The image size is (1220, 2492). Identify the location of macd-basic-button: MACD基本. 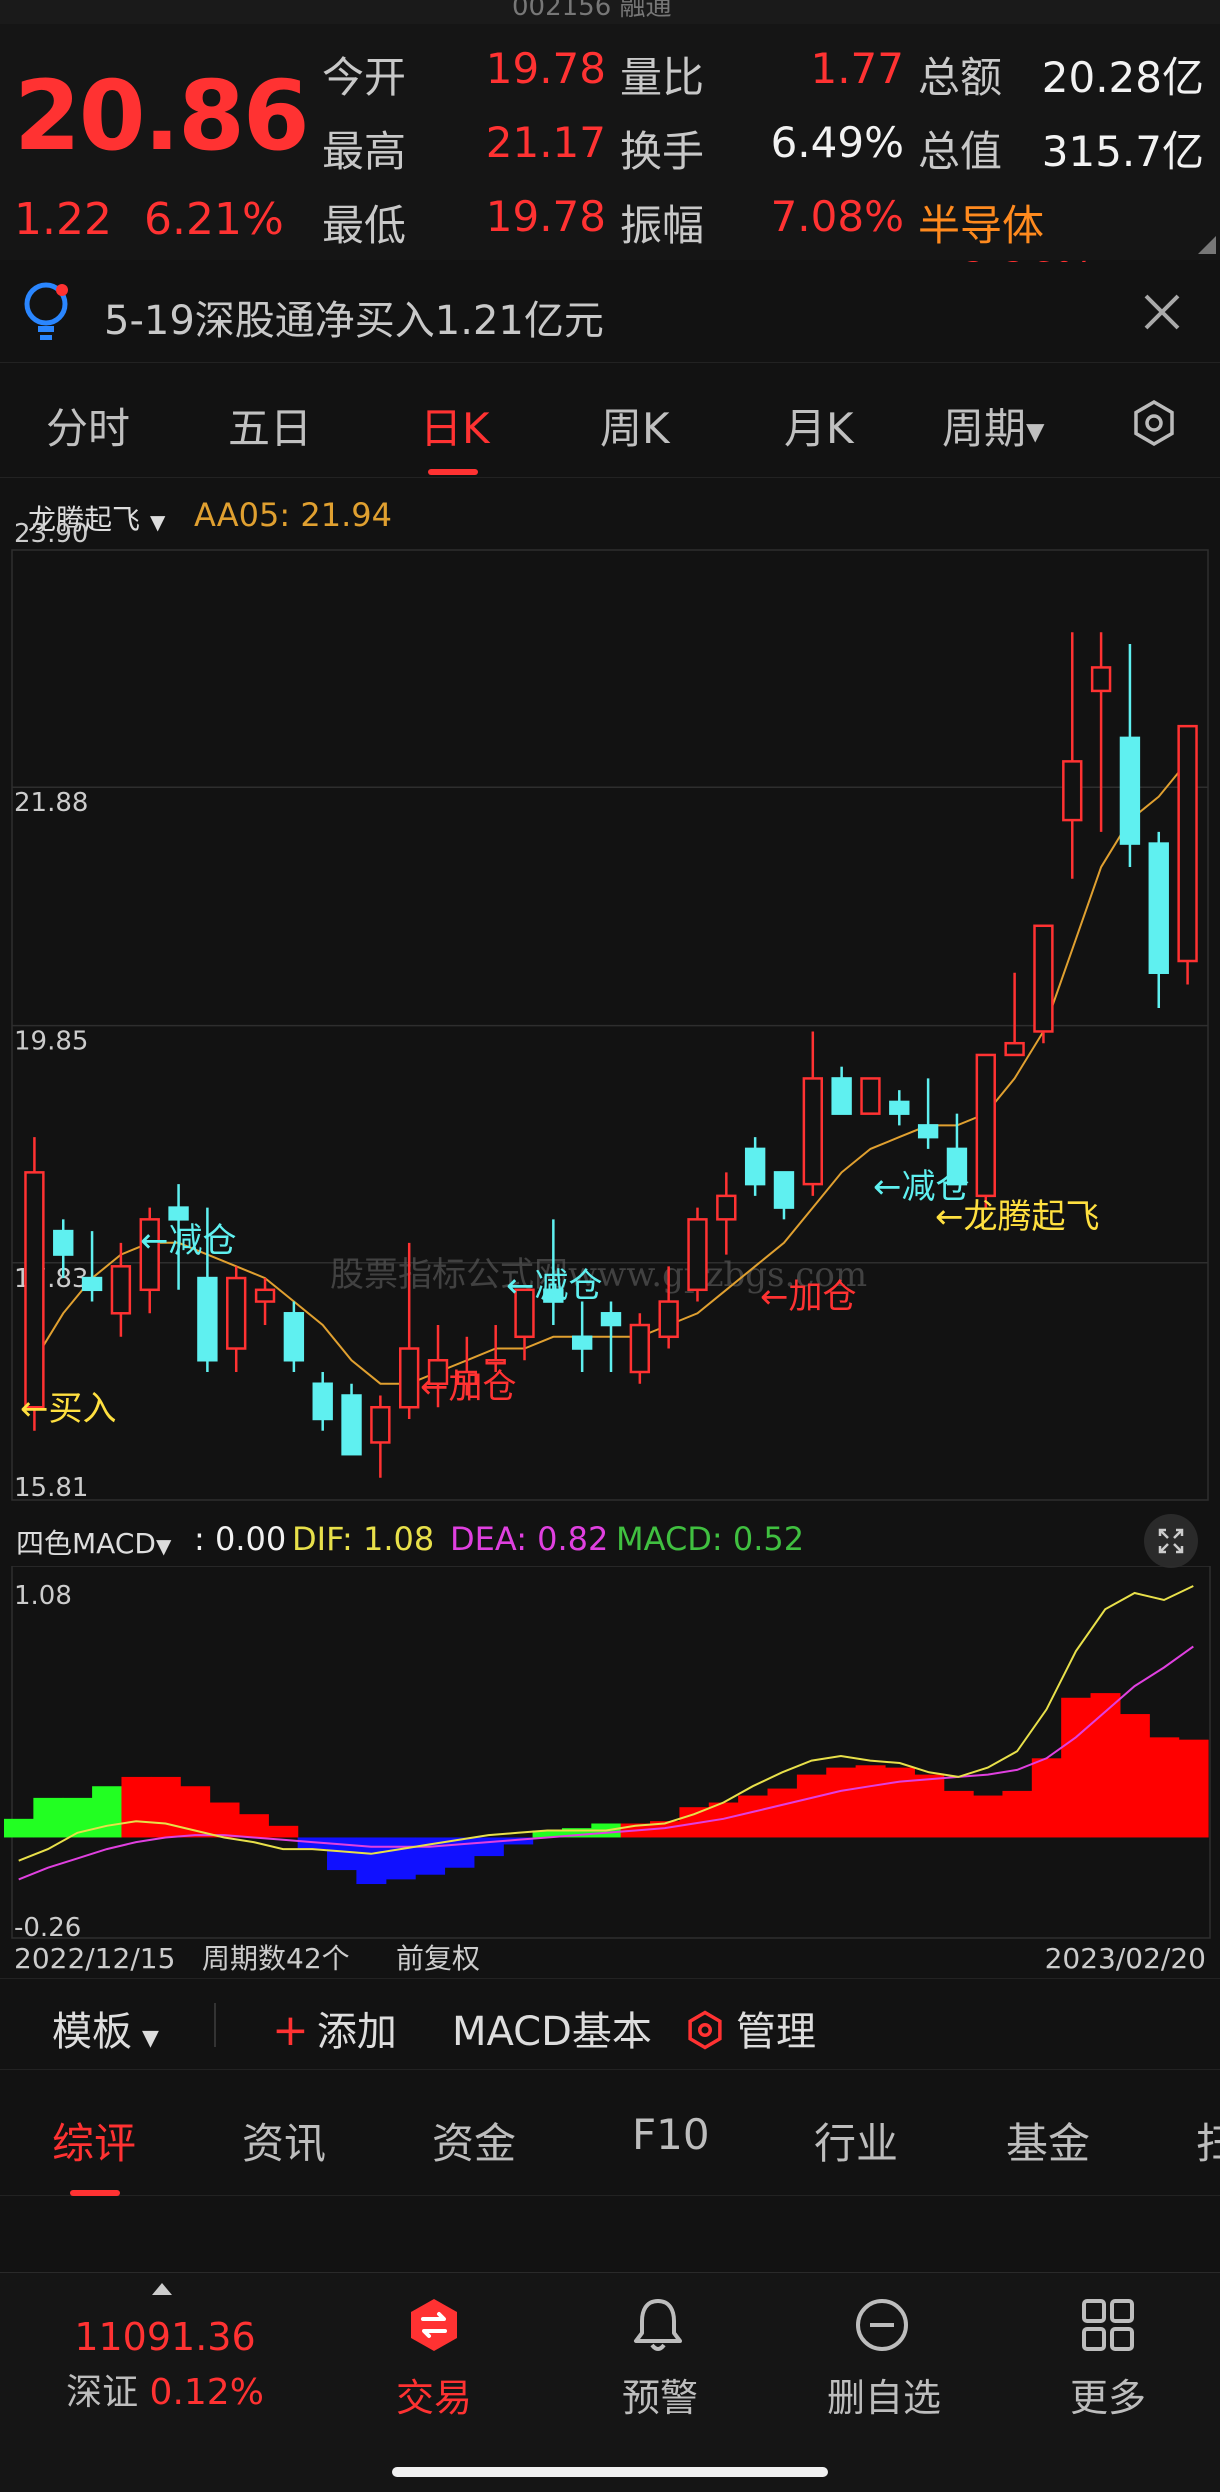
(552, 2028).